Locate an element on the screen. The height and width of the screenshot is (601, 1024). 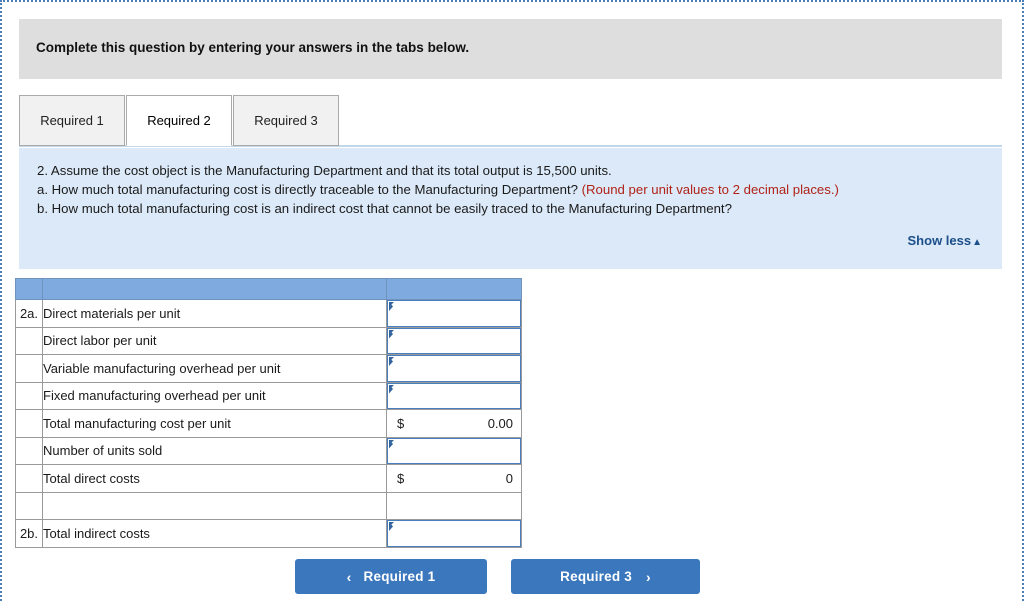
table-row: 2a. Direct materials per unit is located at coordinates (268, 313).